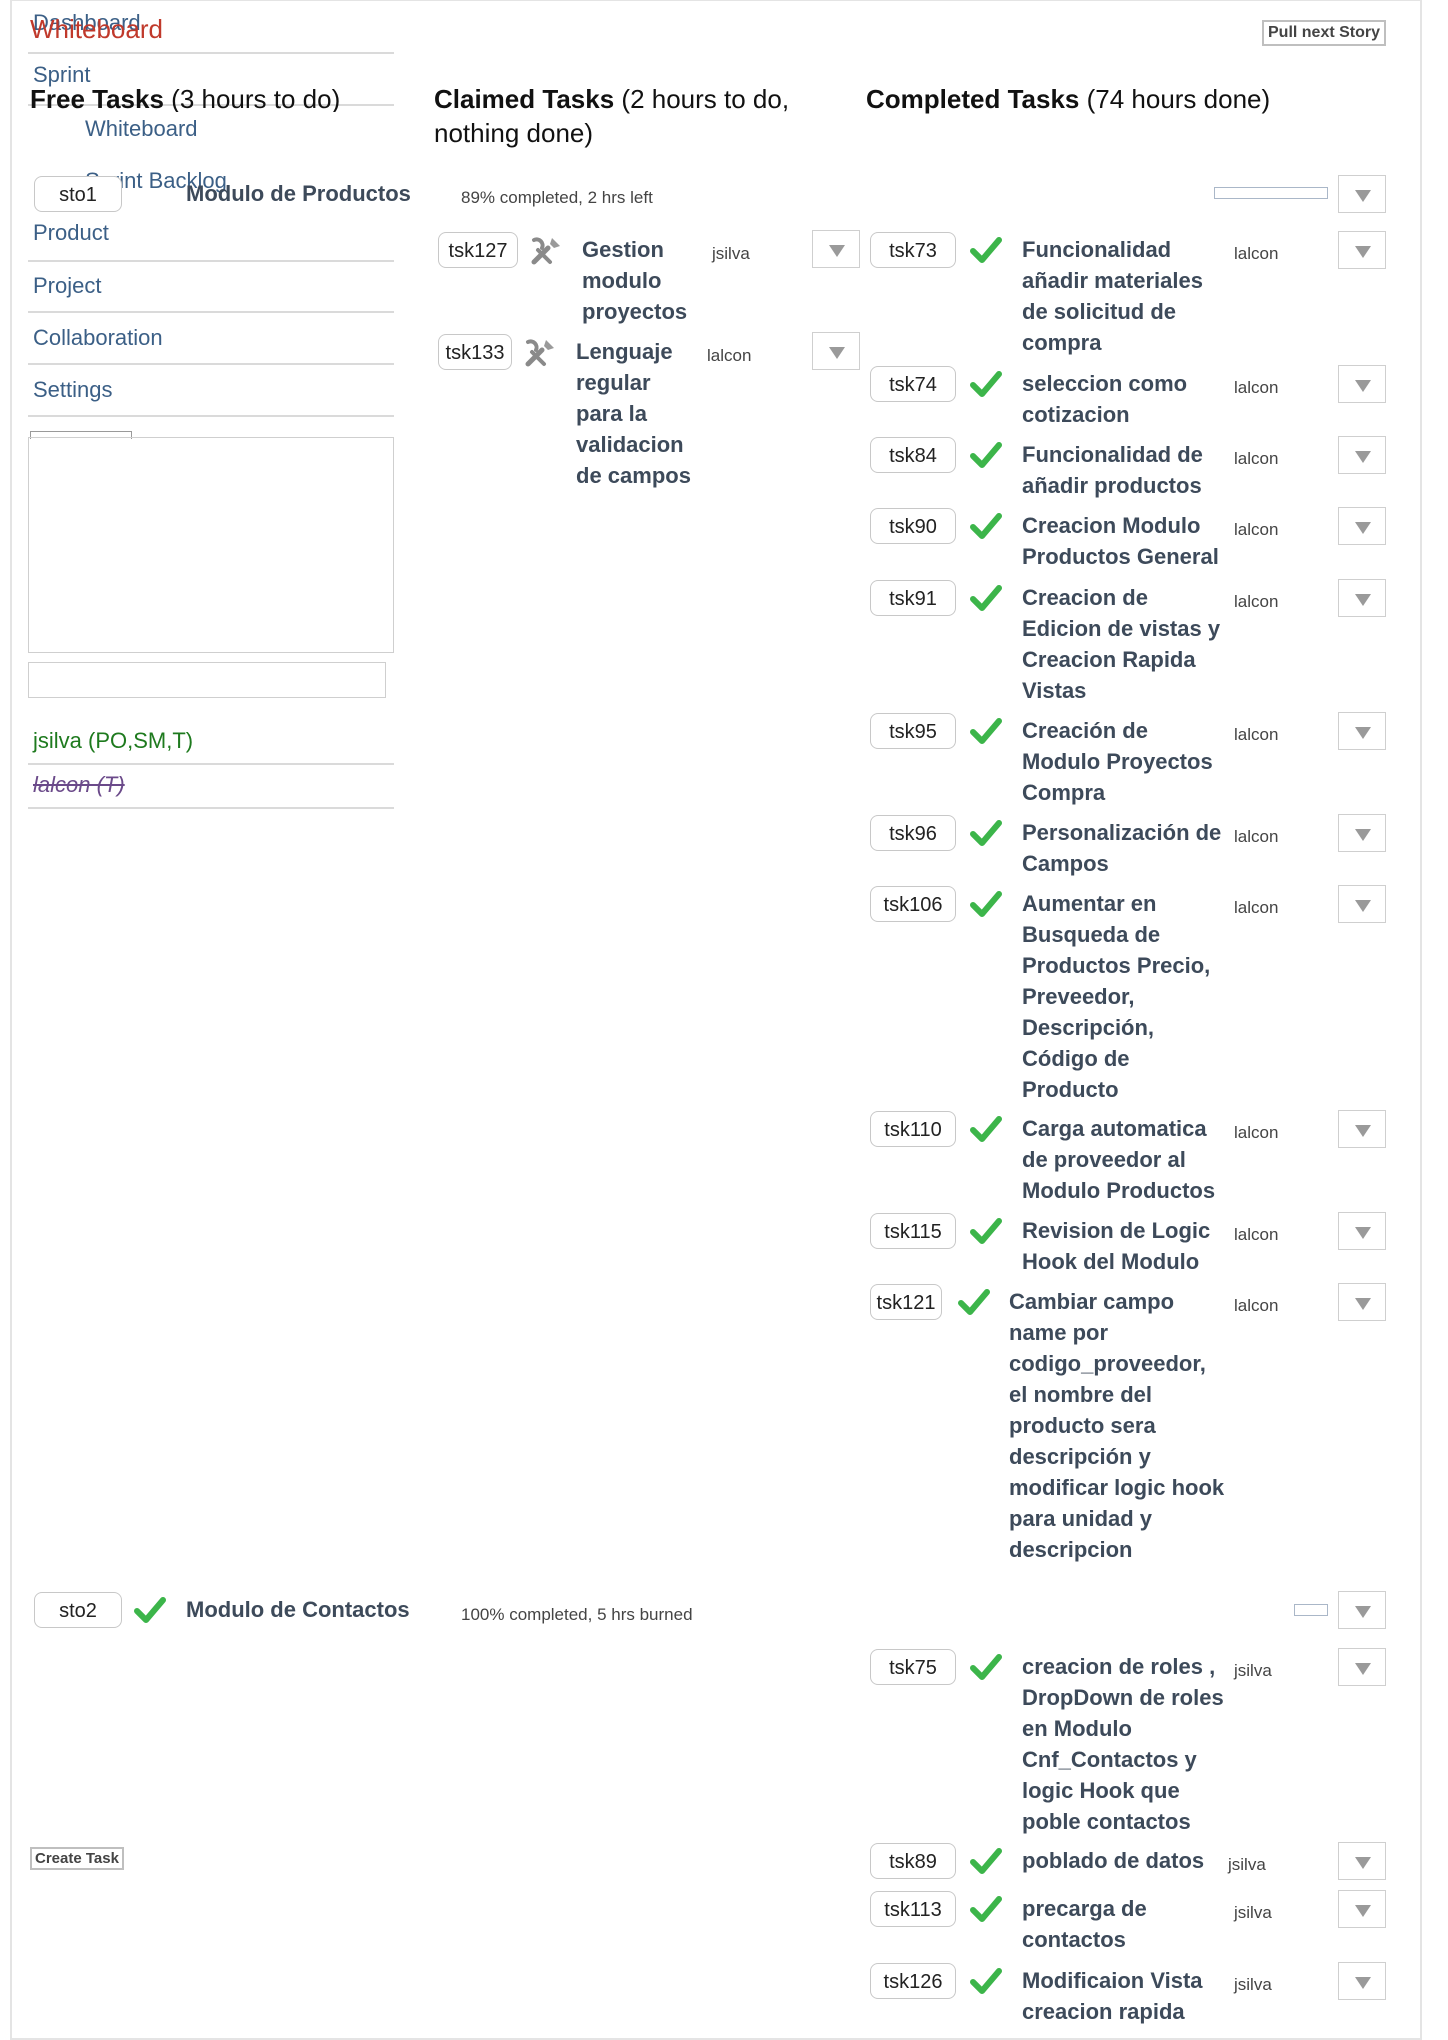 The width and height of the screenshot is (1448, 2040). I want to click on nav-settings-label: Settings, so click(73, 389).